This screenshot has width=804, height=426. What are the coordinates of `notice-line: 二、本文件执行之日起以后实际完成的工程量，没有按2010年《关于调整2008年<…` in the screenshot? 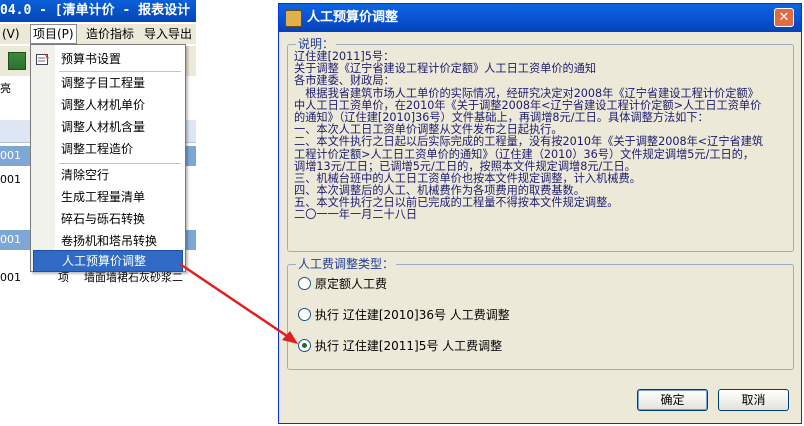 It's located at (529, 142).